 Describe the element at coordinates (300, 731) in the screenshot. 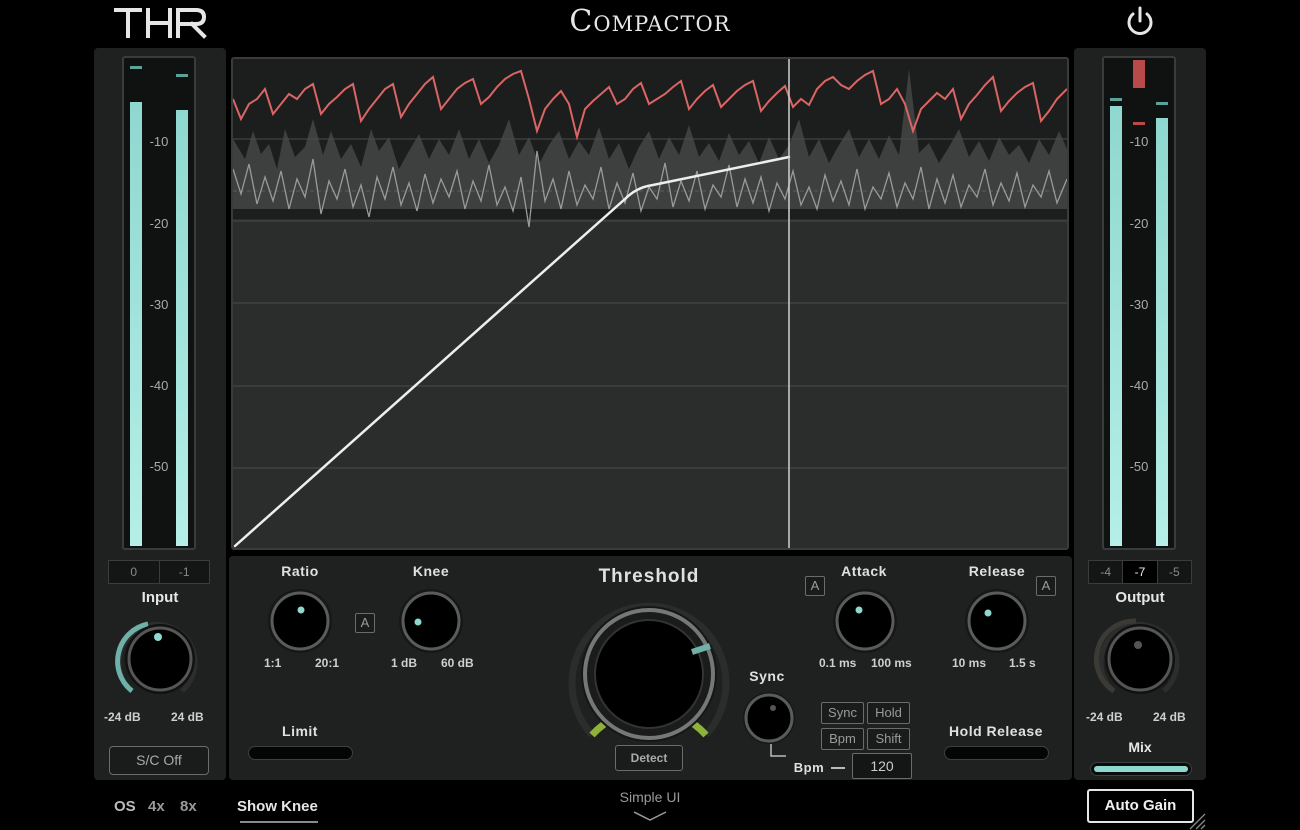

I see `limit-label: Limit` at that location.